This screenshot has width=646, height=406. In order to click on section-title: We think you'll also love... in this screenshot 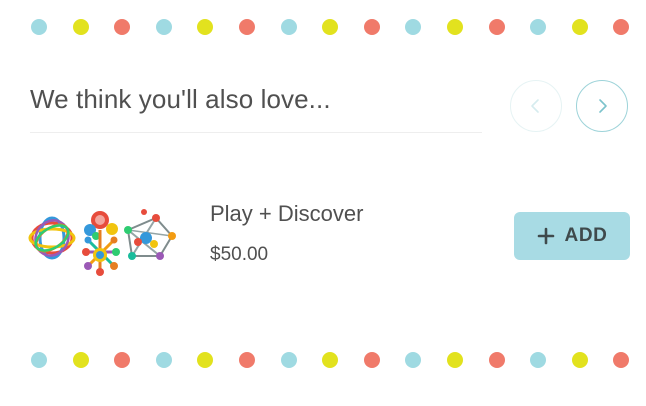, I will do `click(180, 99)`.